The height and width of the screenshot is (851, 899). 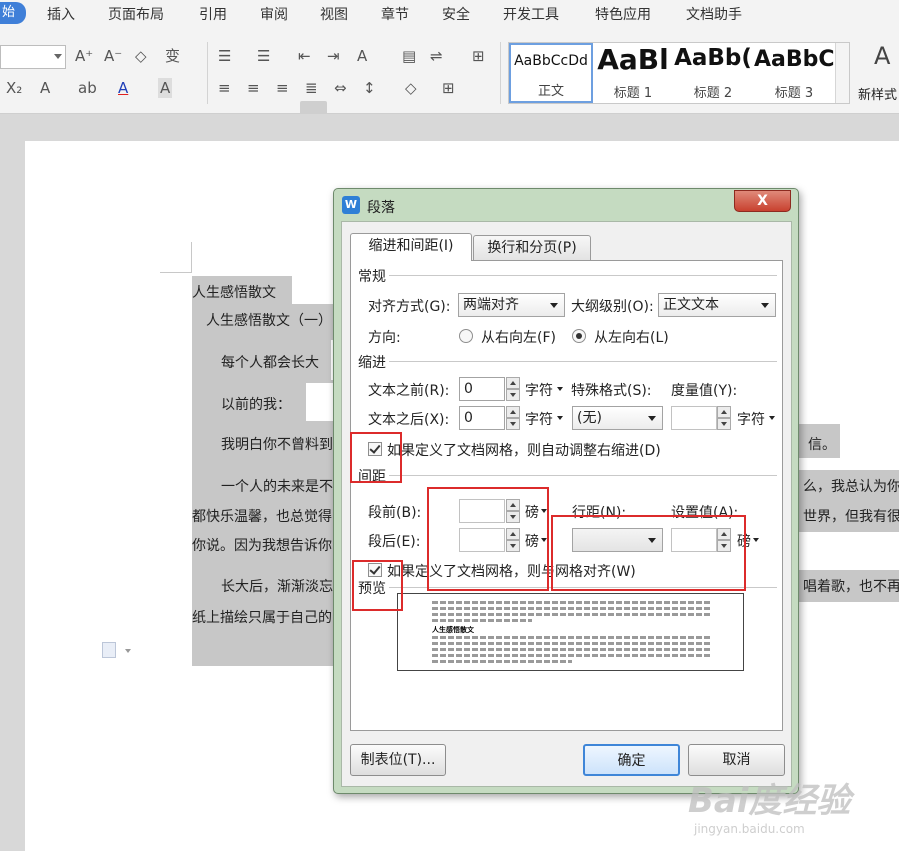 I want to click on measure-spinner, so click(x=724, y=418).